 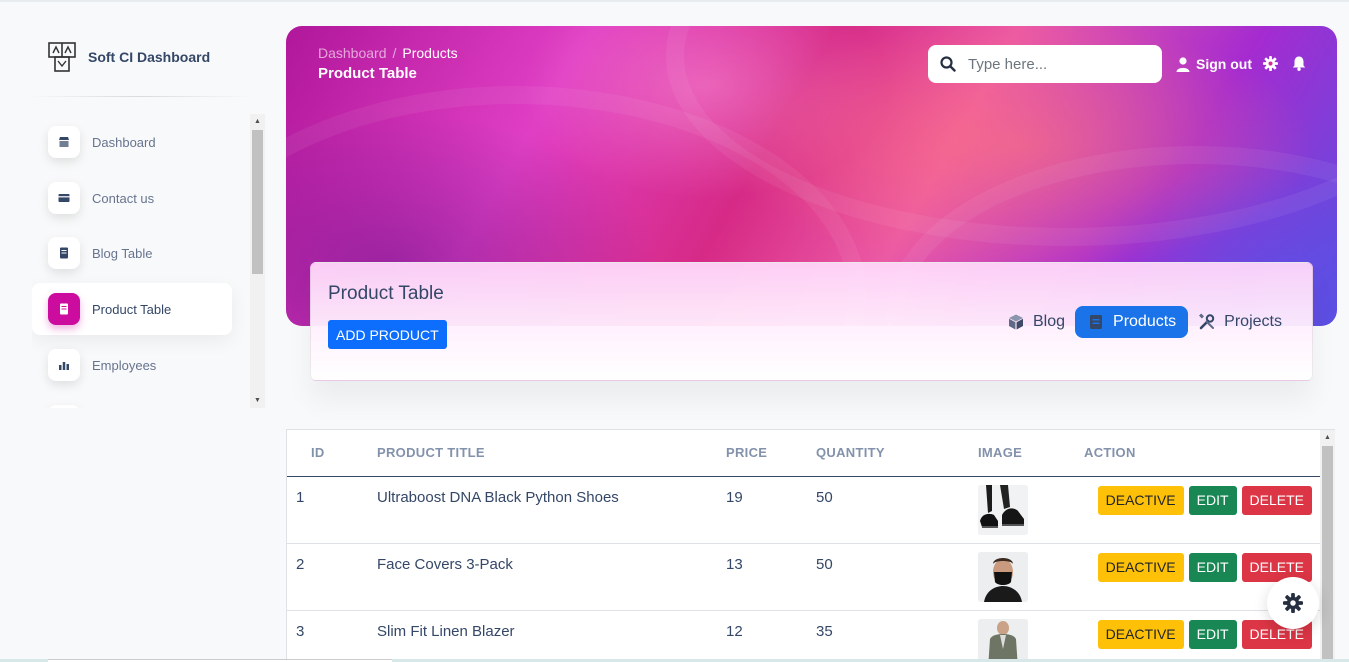 I want to click on sidebar-item-contact-us: Contact us, so click(x=132, y=198).